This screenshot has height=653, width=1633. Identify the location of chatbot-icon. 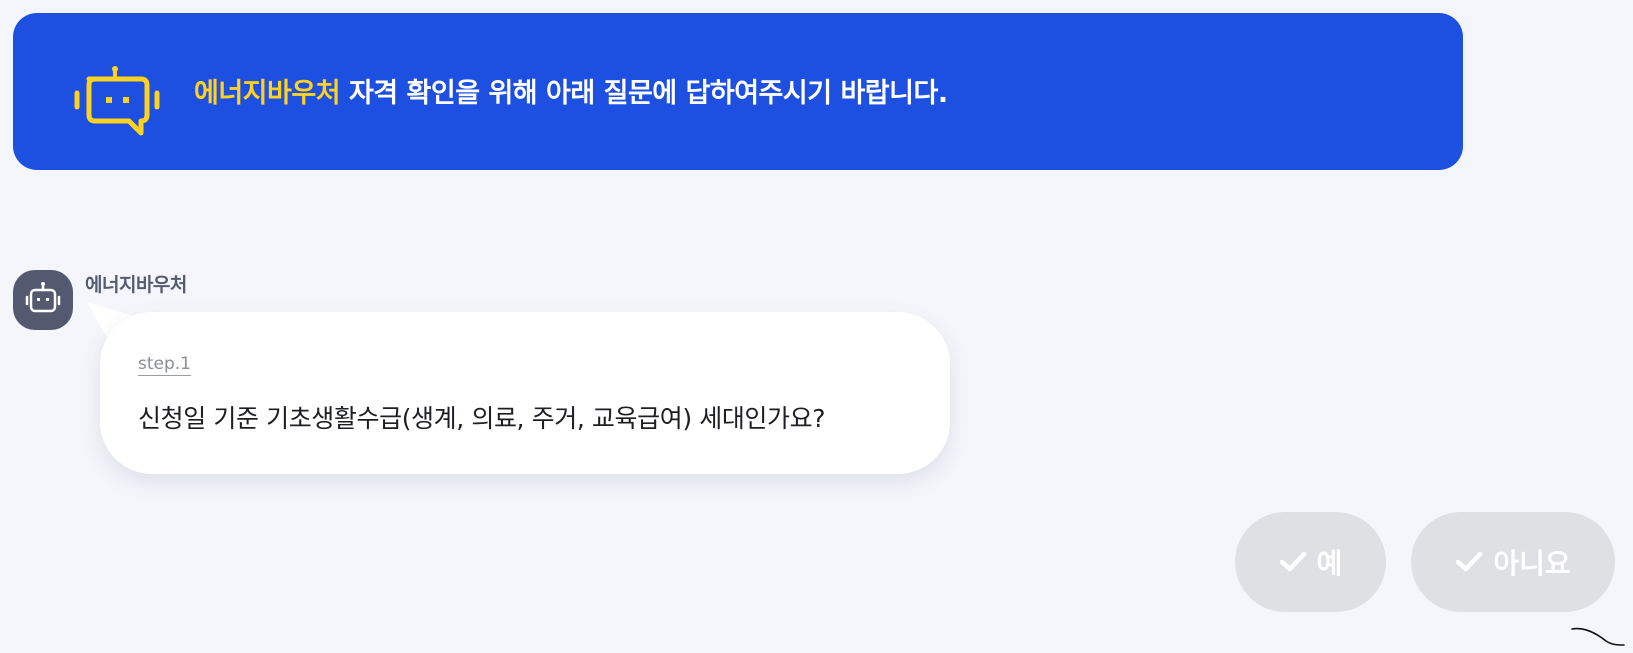
(116, 103).